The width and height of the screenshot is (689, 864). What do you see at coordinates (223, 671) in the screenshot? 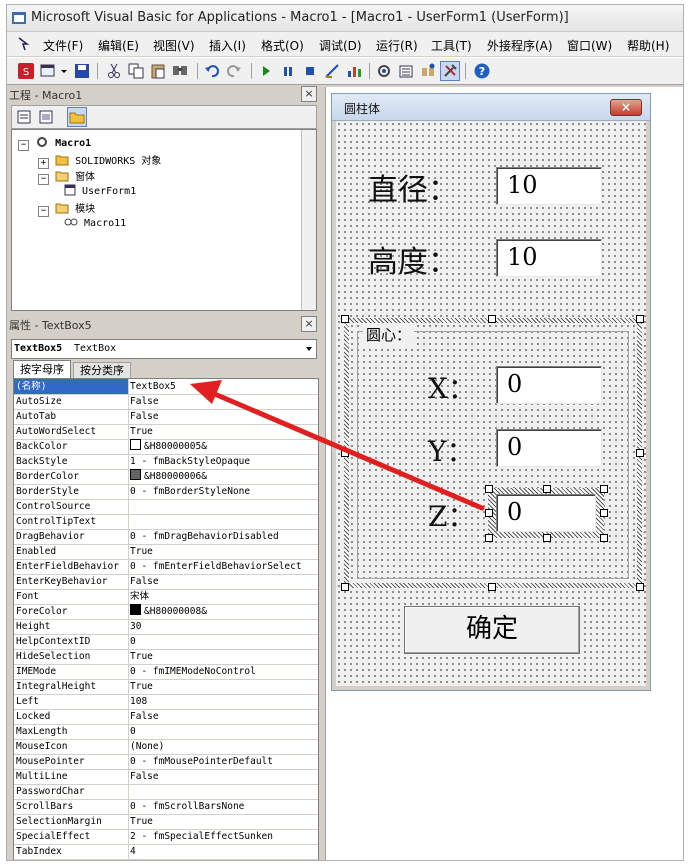
I see `property-value: 0 - fmIMEModeNoControl` at bounding box center [223, 671].